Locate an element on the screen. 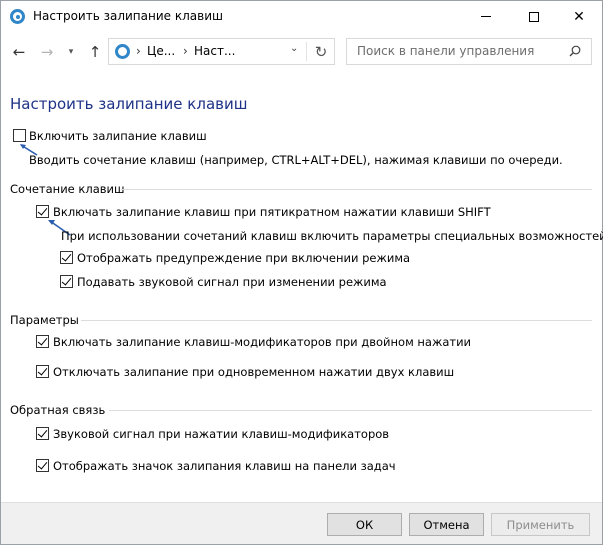 The height and width of the screenshot is (545, 603). annotation-arrow-icon is located at coordinates (29, 150).